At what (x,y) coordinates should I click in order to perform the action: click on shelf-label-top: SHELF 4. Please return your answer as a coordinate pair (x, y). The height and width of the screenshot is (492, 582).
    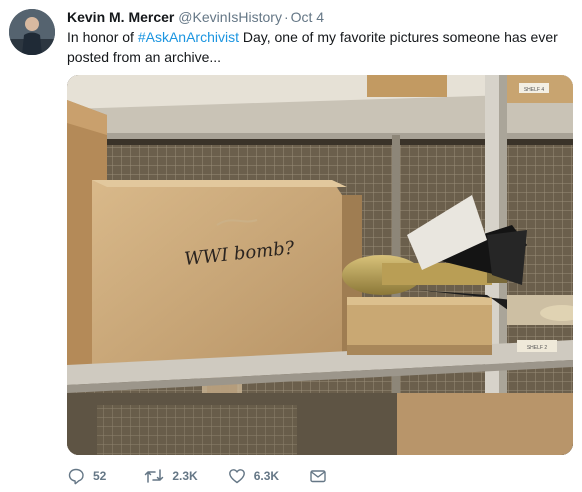
    Looking at the image, I should click on (534, 90).